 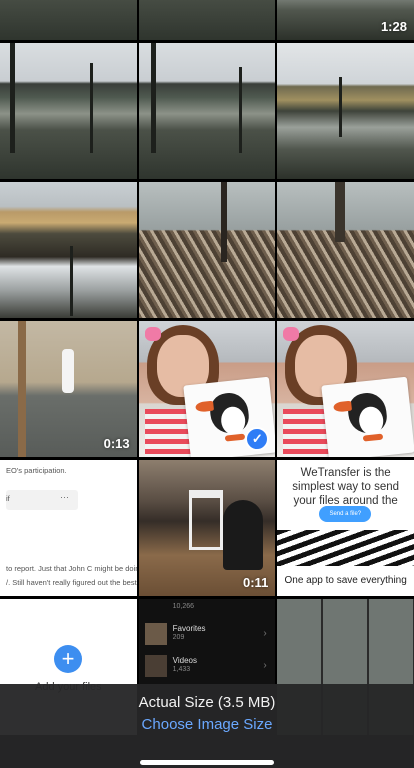 What do you see at coordinates (116, 443) in the screenshot?
I see `video-duration: 0:13` at bounding box center [116, 443].